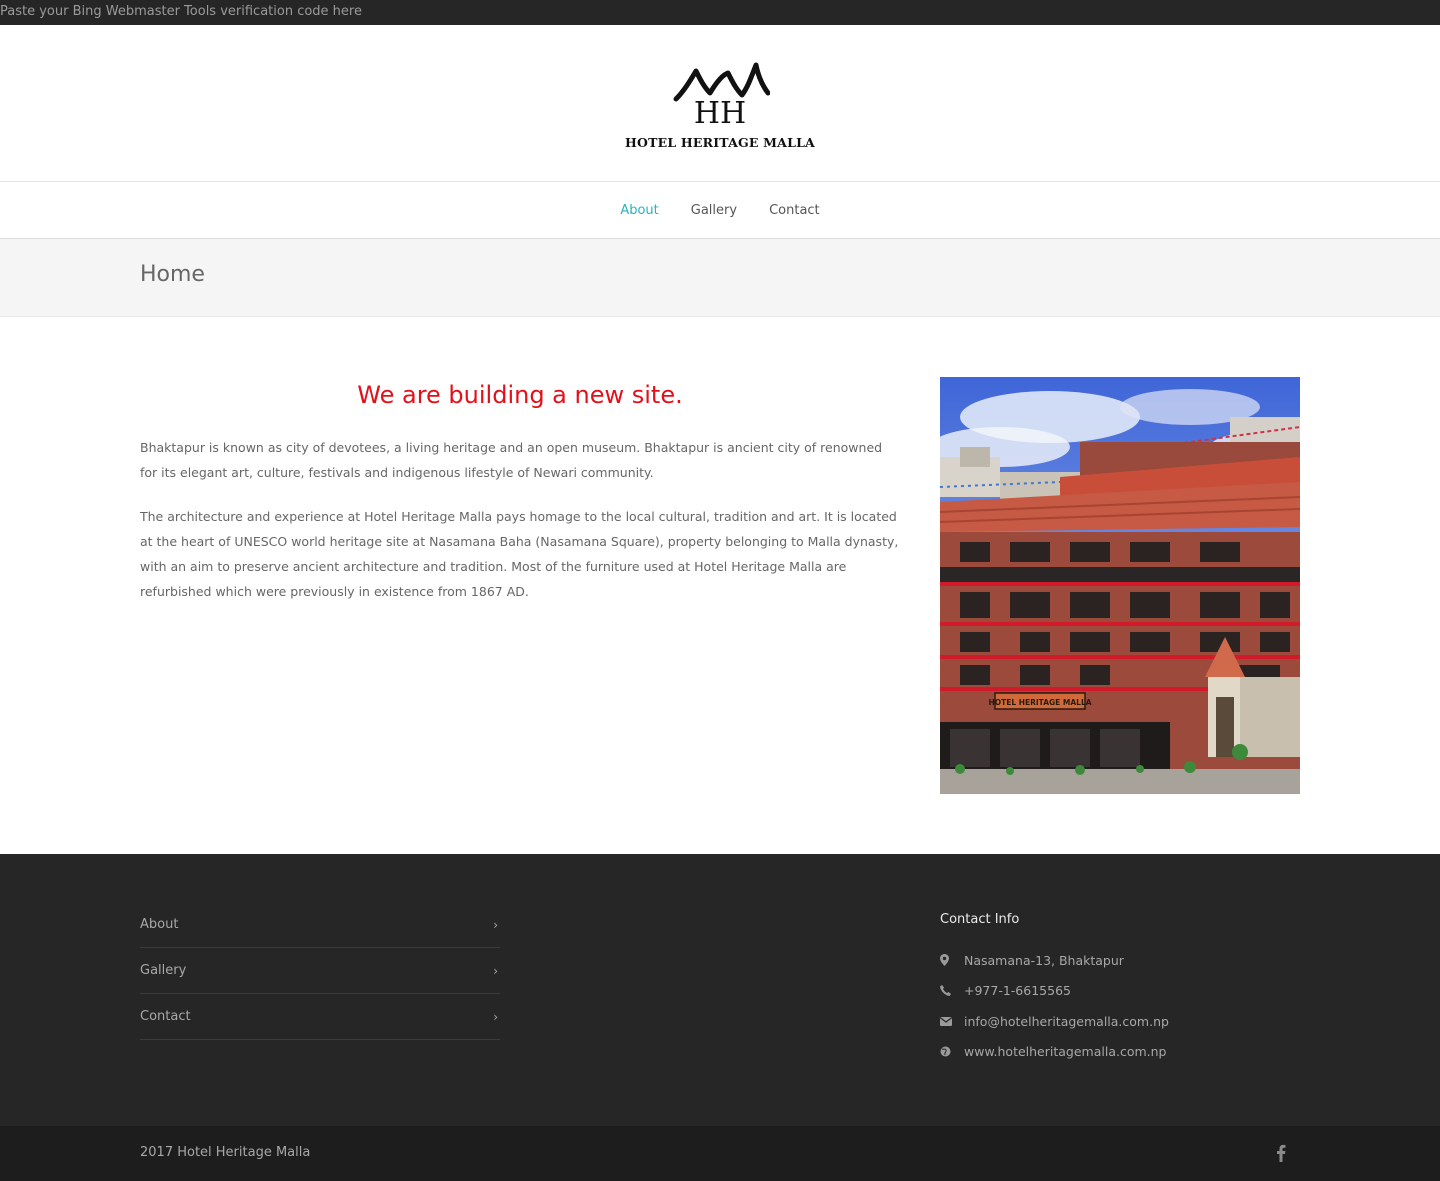 The width and height of the screenshot is (1440, 1181). I want to click on copyright-text: 2017 Hotel Heritage Malla, so click(225, 1152).